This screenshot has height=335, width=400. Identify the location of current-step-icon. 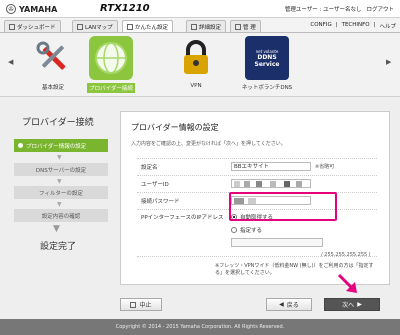
(20, 145).